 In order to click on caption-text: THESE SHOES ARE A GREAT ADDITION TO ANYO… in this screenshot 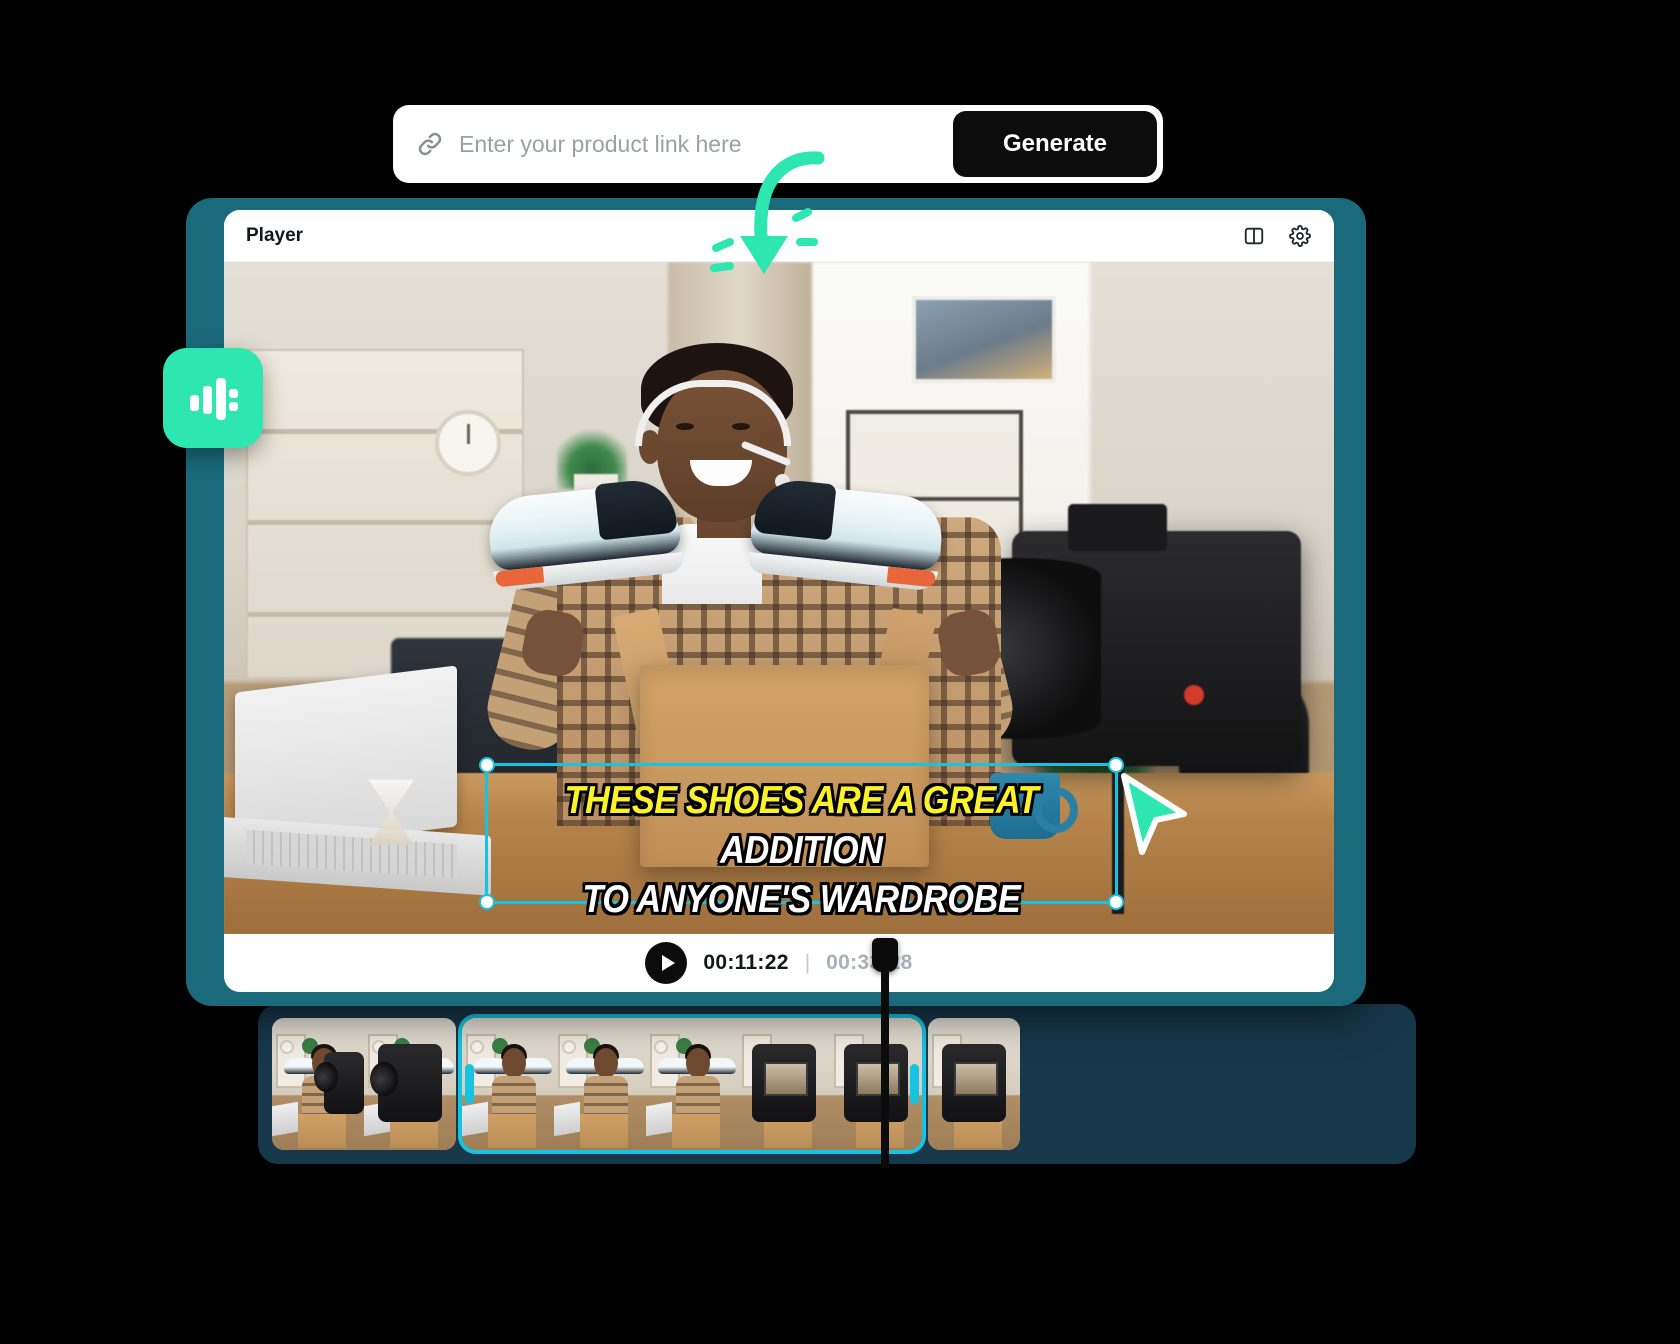, I will do `click(801, 851)`.